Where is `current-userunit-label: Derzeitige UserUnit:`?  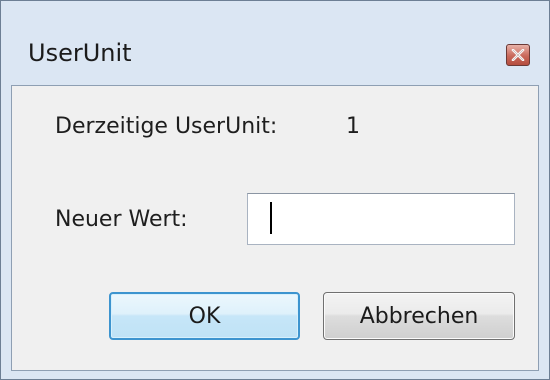 current-userunit-label: Derzeitige UserUnit: is located at coordinates (166, 126).